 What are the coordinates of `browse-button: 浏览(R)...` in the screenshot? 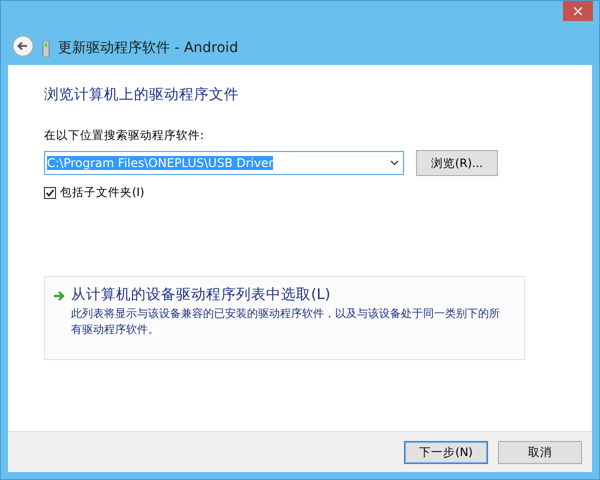 It's located at (457, 163).